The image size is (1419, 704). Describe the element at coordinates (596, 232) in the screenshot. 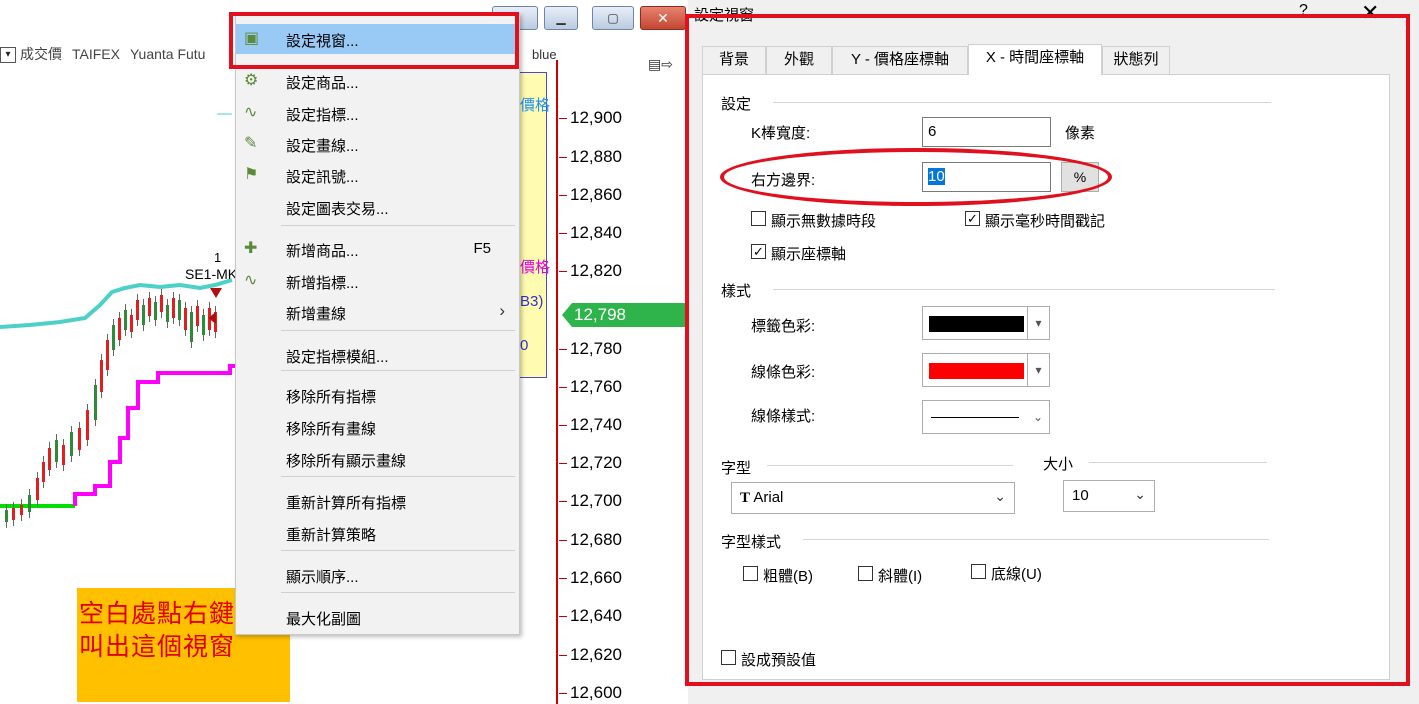

I see `axis-tick-label: 12,840` at that location.